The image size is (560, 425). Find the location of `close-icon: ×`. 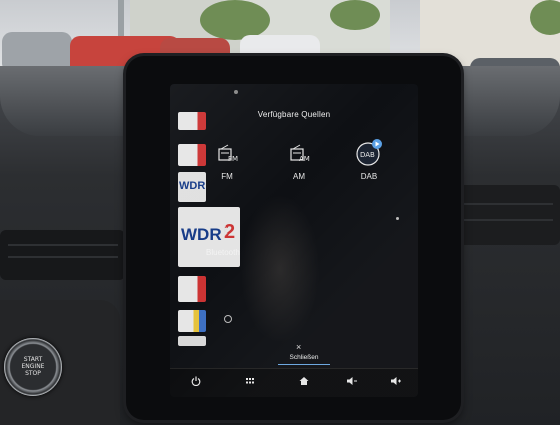

close-icon: × is located at coordinates (298, 347).